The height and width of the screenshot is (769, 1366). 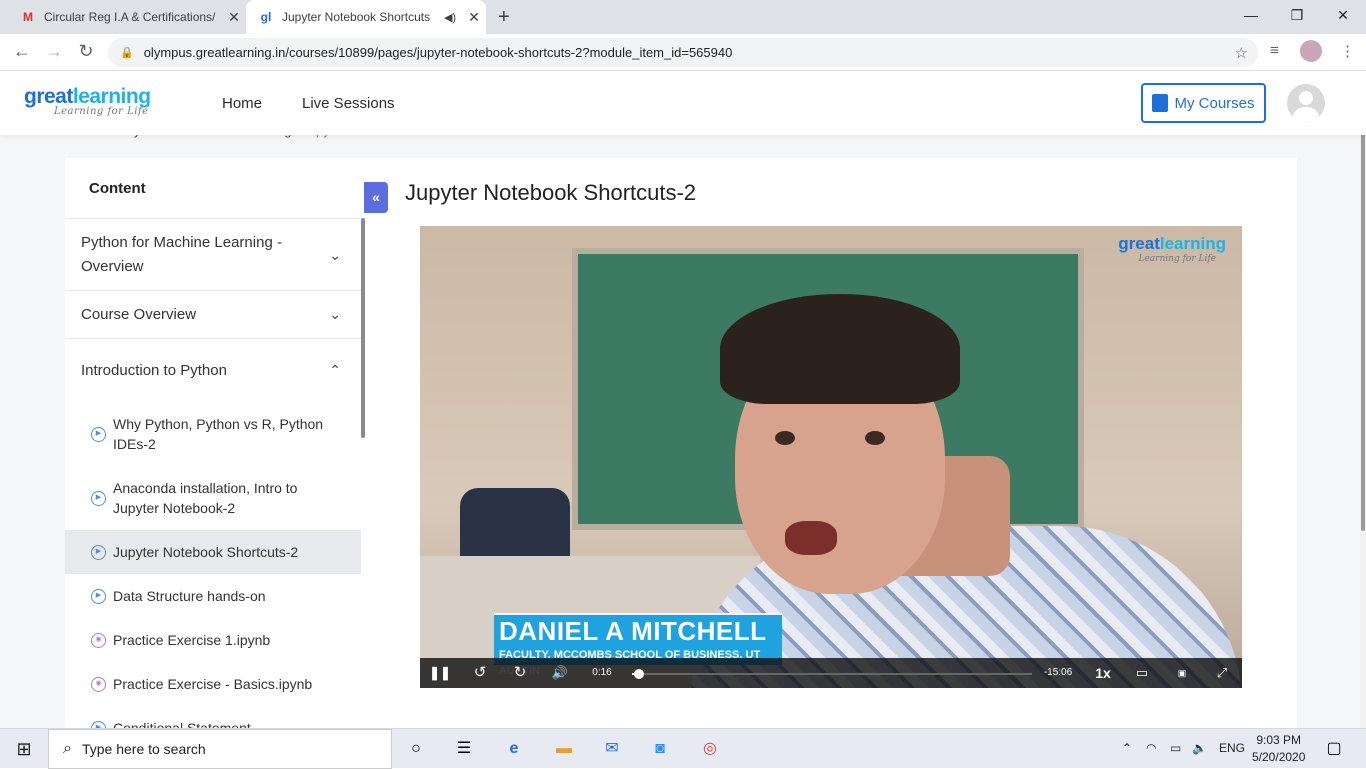 I want to click on lesson-title: Data Structure hands-on, so click(x=189, y=596).